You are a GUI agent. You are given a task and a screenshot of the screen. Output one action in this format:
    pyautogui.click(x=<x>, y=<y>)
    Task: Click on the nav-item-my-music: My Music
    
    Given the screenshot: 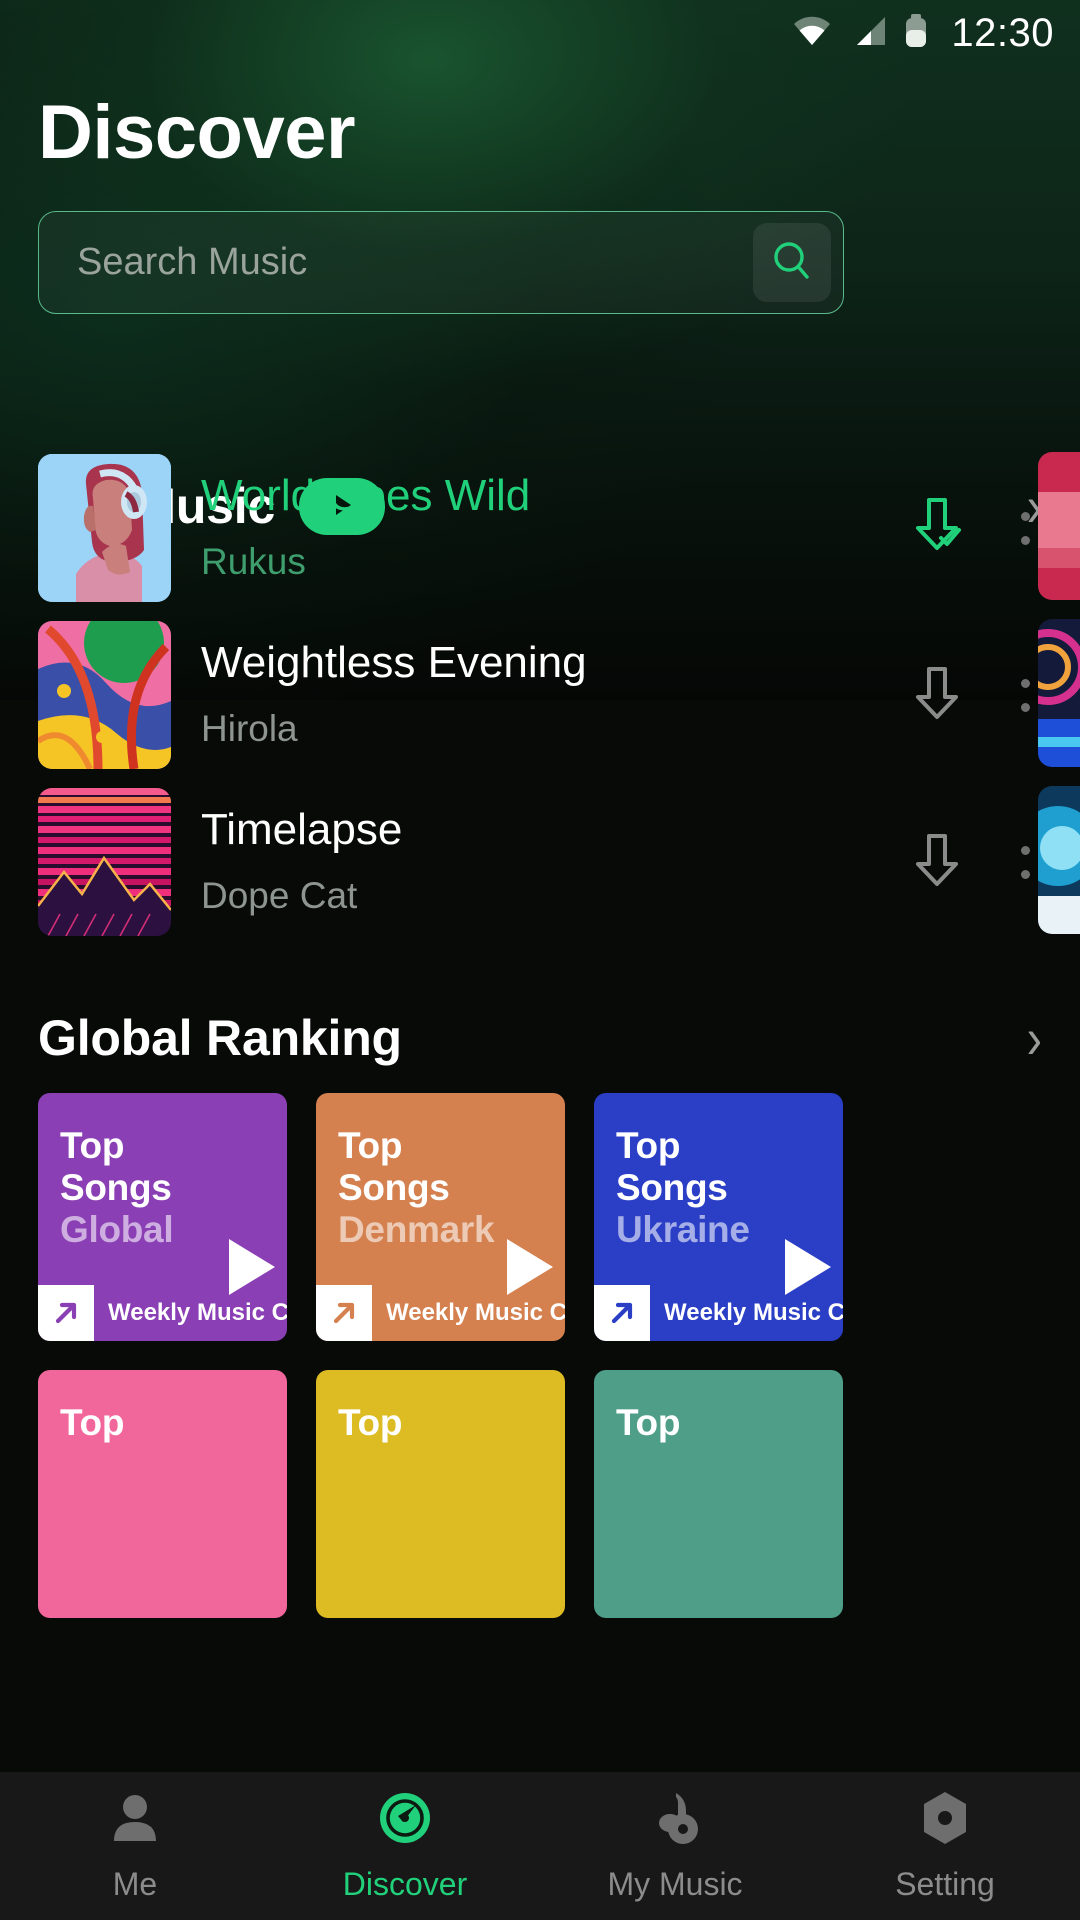 What is the action you would take?
    pyautogui.click(x=675, y=1846)
    